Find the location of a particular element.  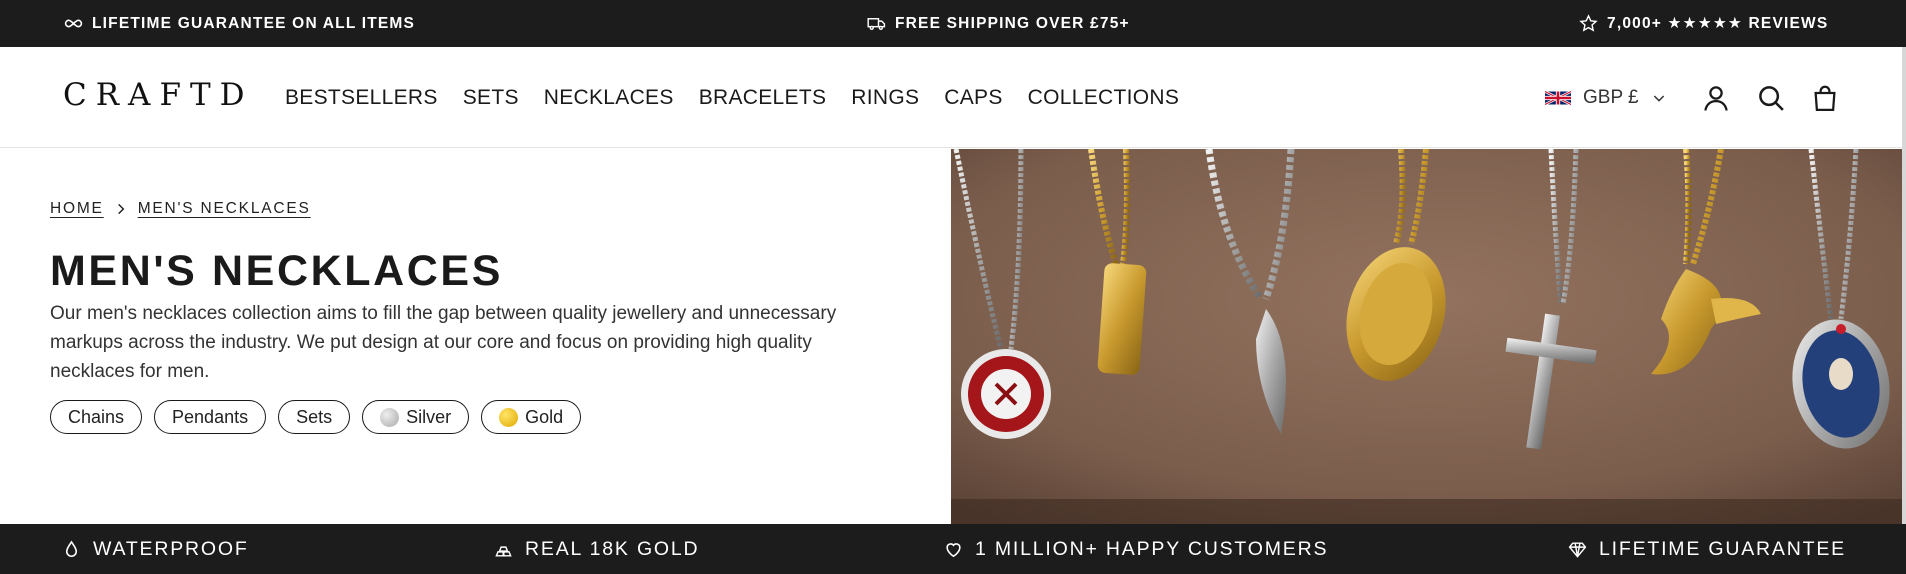

breadcrumb-current: MEN'S NECKLACES is located at coordinates (224, 209).